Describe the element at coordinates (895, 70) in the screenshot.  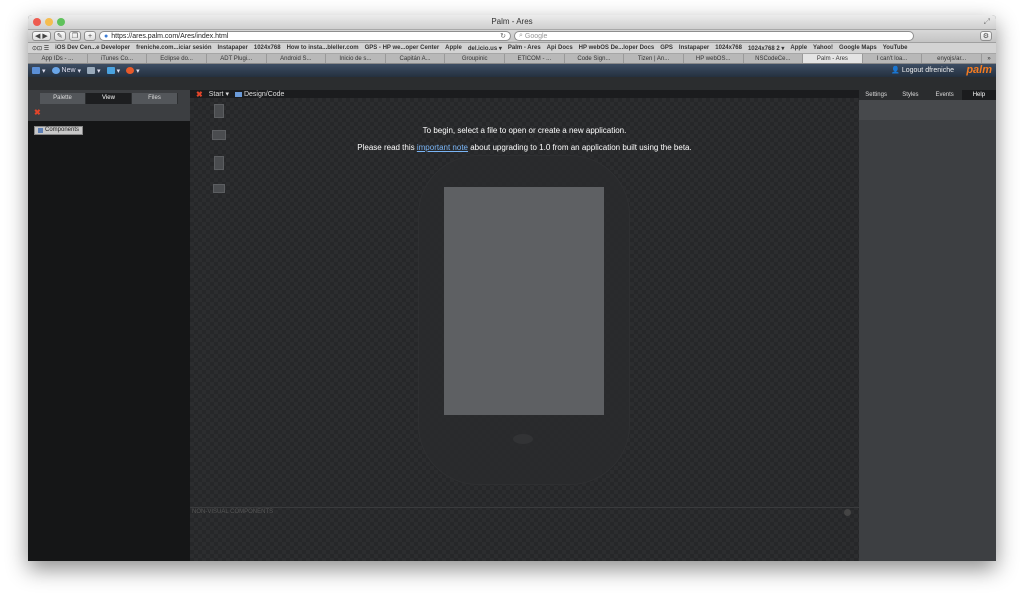
I see `user-icon: 👤` at that location.